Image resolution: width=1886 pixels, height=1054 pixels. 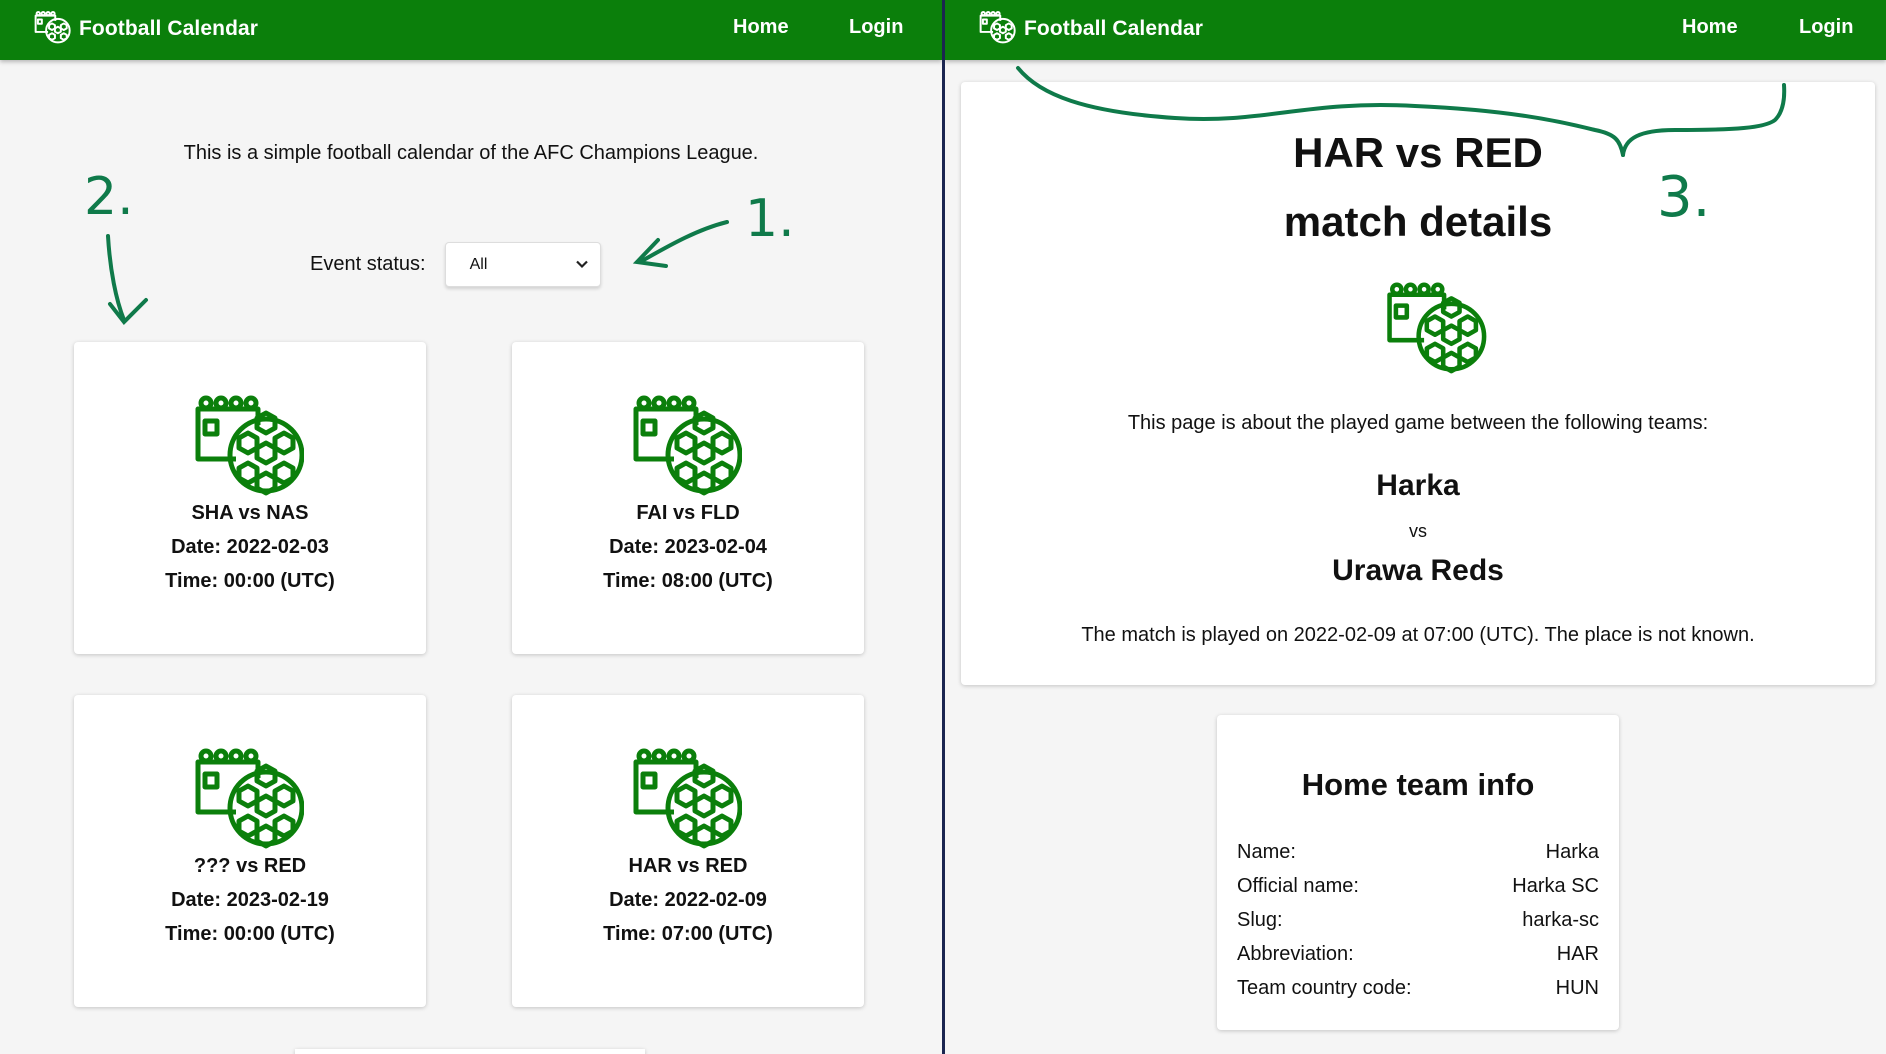 I want to click on event-date: Date: 2023-02-04, so click(x=688, y=547).